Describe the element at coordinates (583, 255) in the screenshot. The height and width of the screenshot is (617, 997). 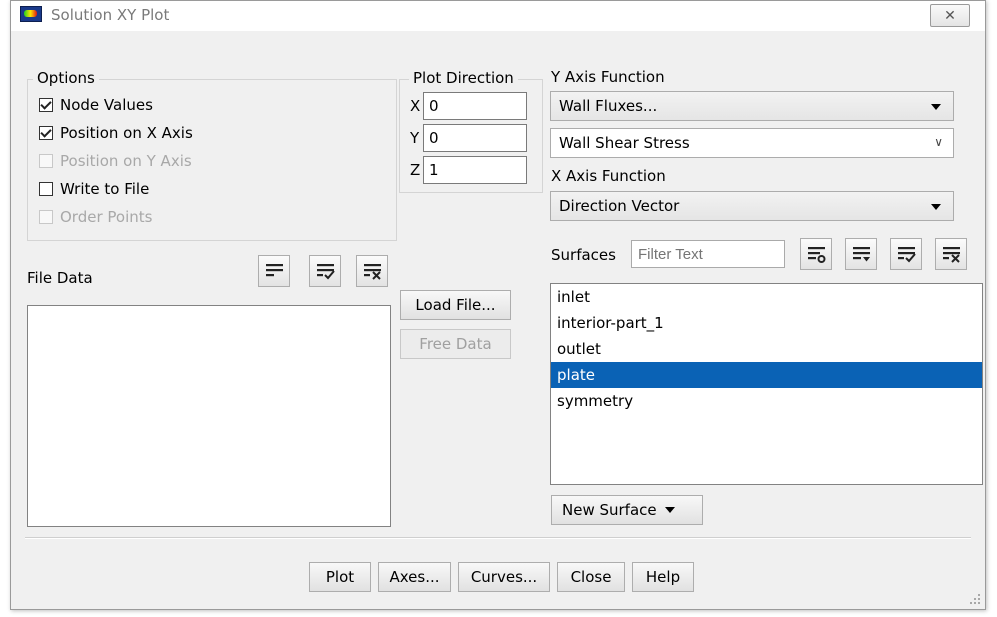
I see `surfaces-label: Surfaces` at that location.